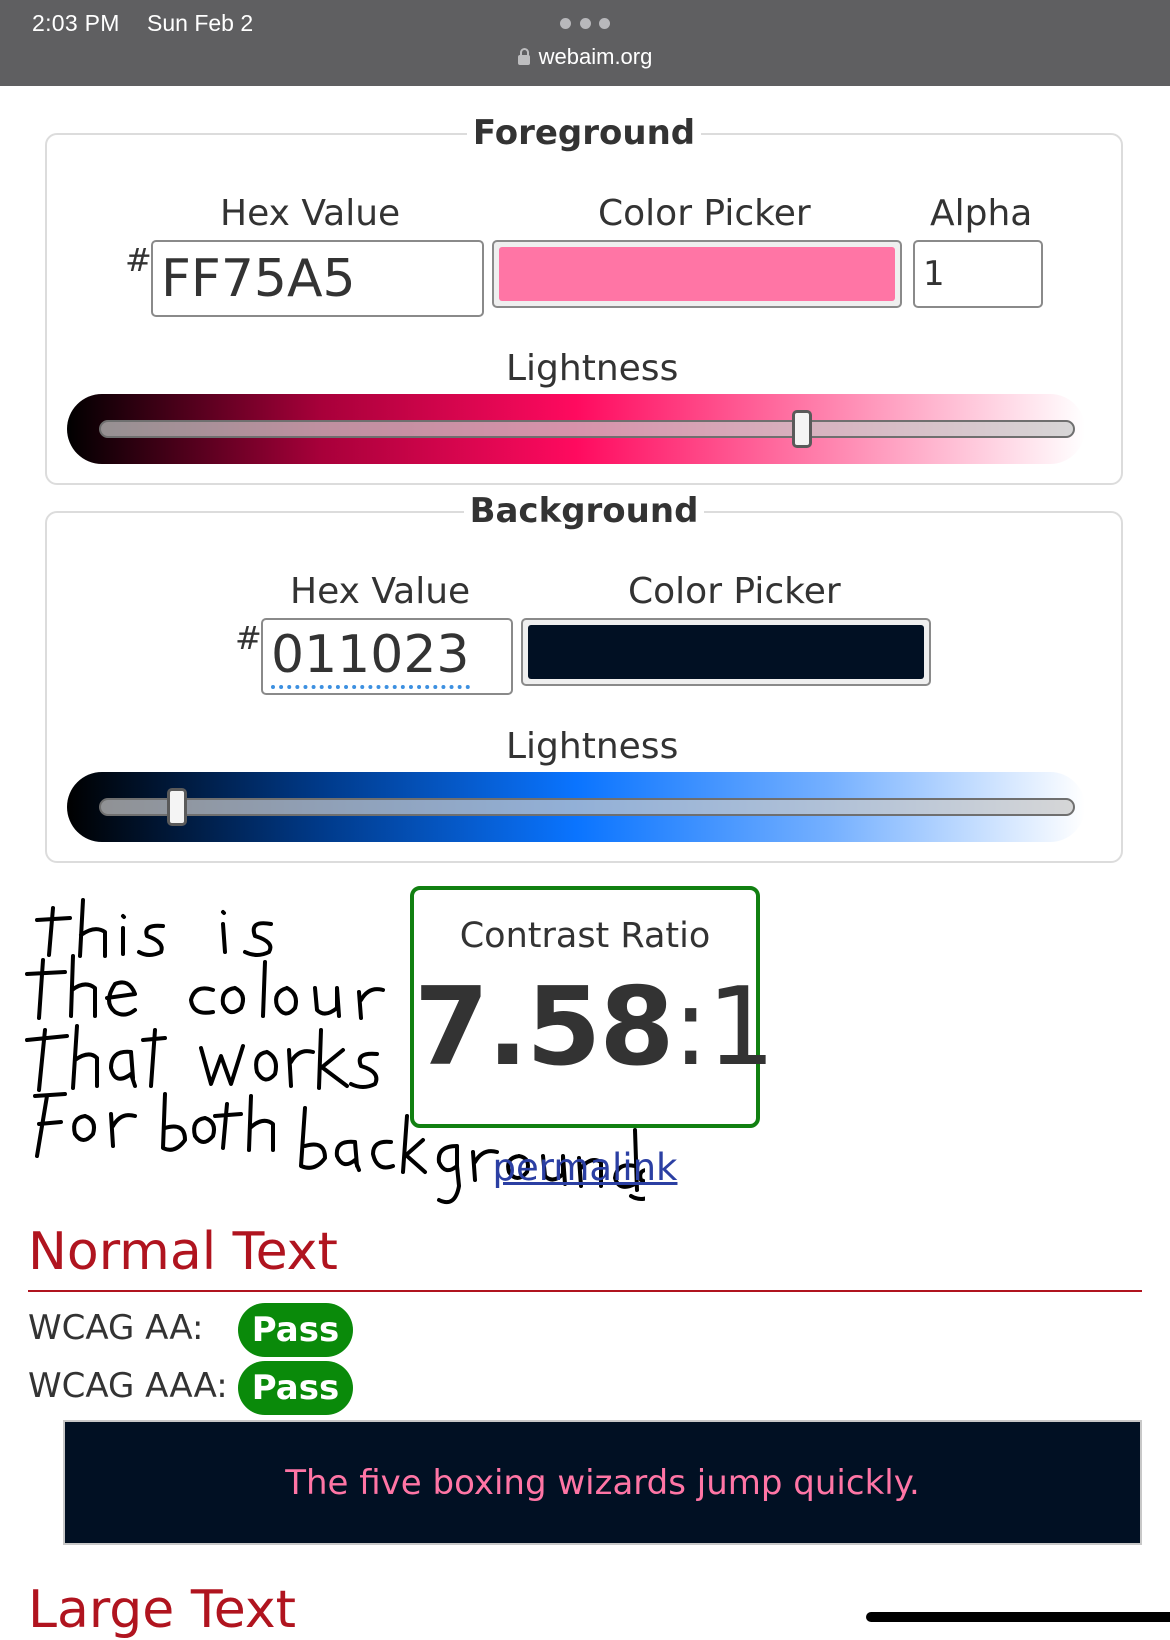 Image resolution: width=1170 pixels, height=1640 pixels. I want to click on alpha-label: Alpha, so click(981, 213).